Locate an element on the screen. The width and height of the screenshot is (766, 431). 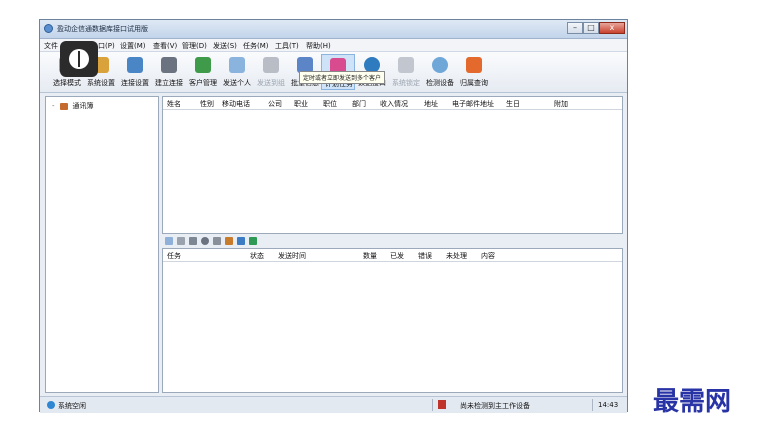
column-header: 职位 is located at coordinates (330, 104).